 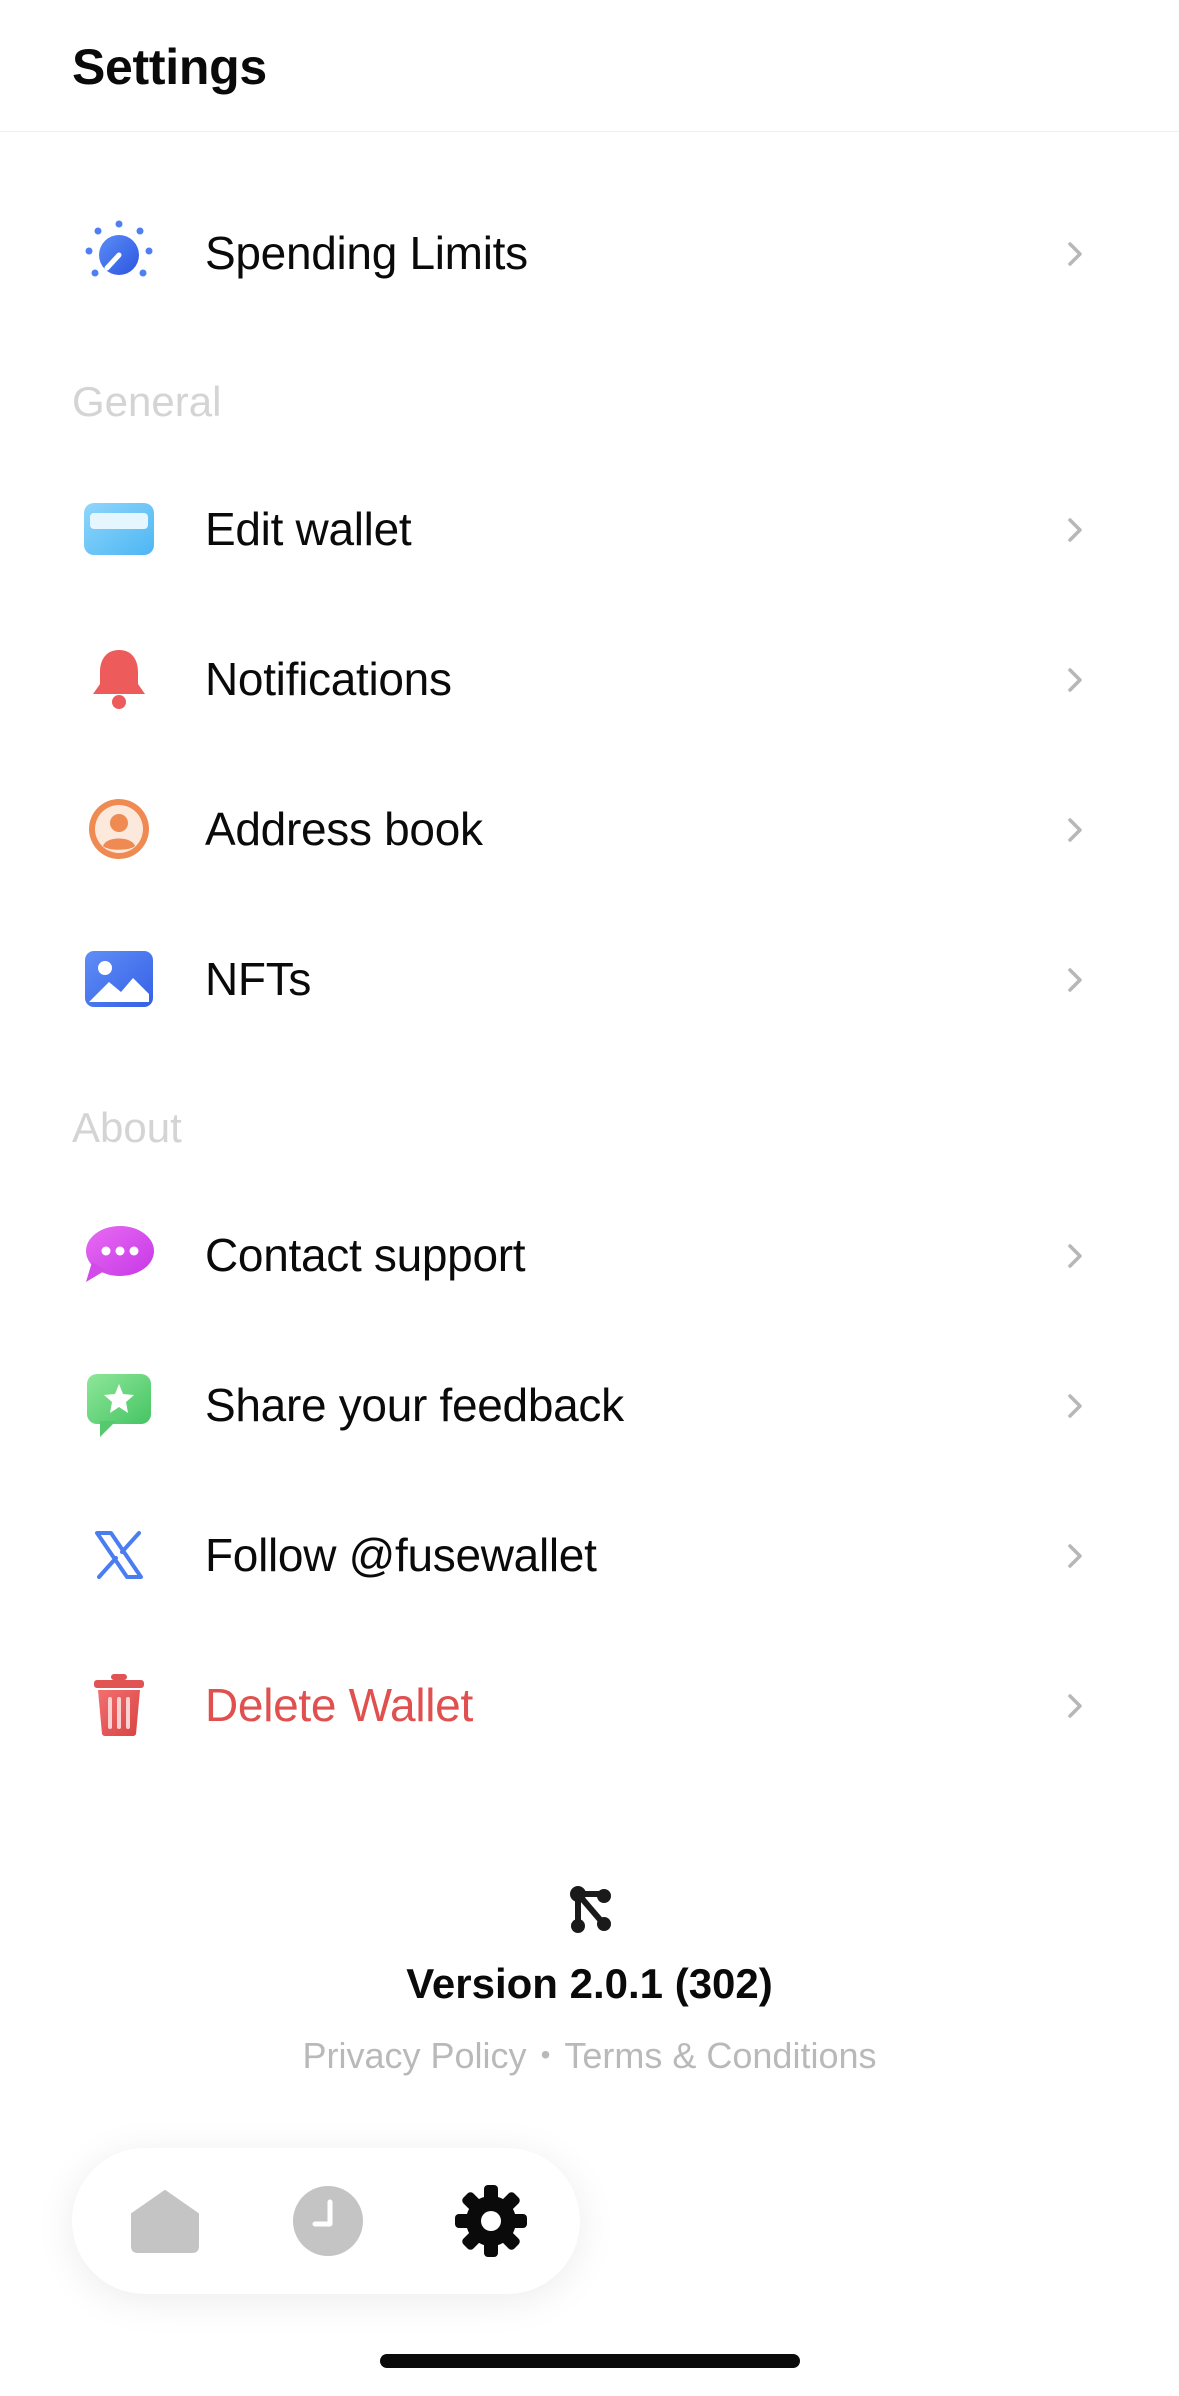 What do you see at coordinates (308, 529) in the screenshot?
I see `row-label: Edit wallet` at bounding box center [308, 529].